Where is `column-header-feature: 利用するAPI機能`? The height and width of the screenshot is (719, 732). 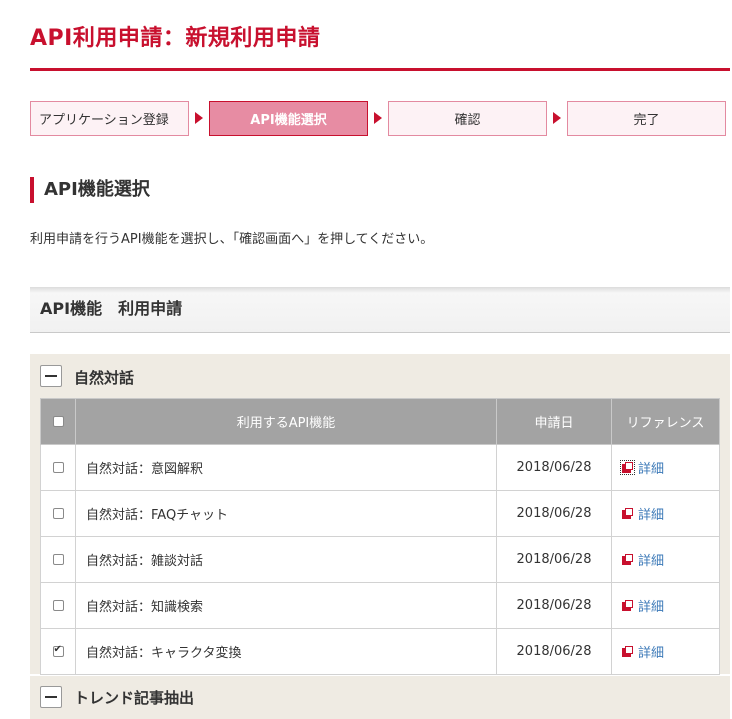
column-header-feature: 利用するAPI機能 is located at coordinates (286, 421).